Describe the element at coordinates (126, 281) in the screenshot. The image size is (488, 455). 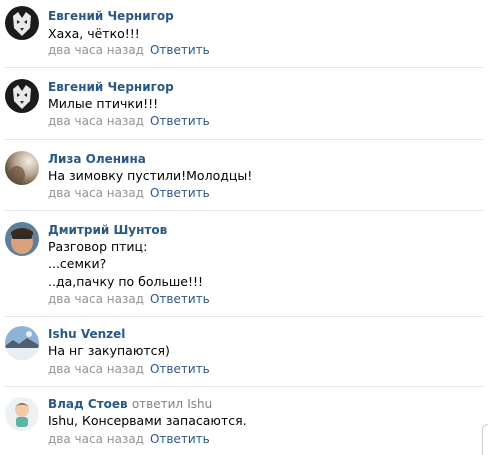
I see `comment-text: ..да,пачку по больше!!!` at that location.